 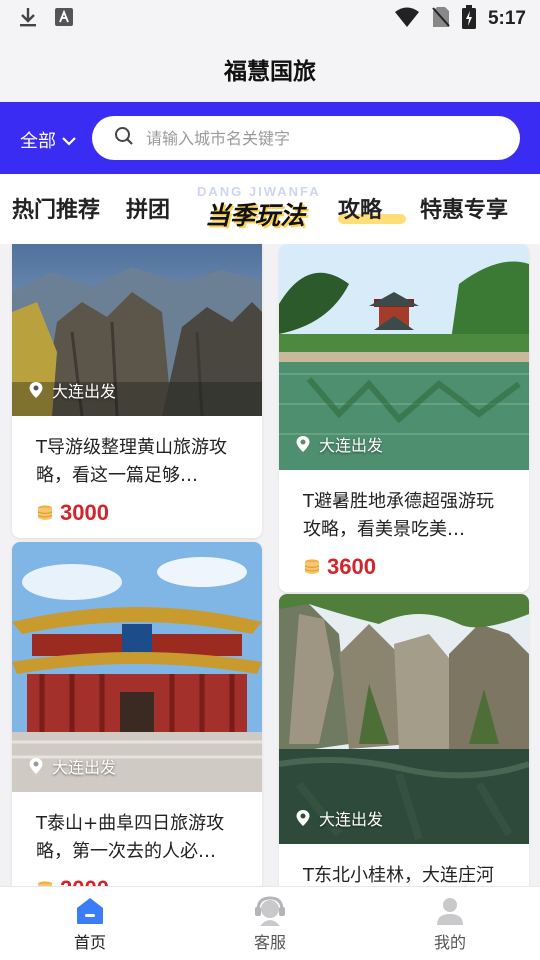 I want to click on tab-guide: 攻略, so click(x=372, y=208).